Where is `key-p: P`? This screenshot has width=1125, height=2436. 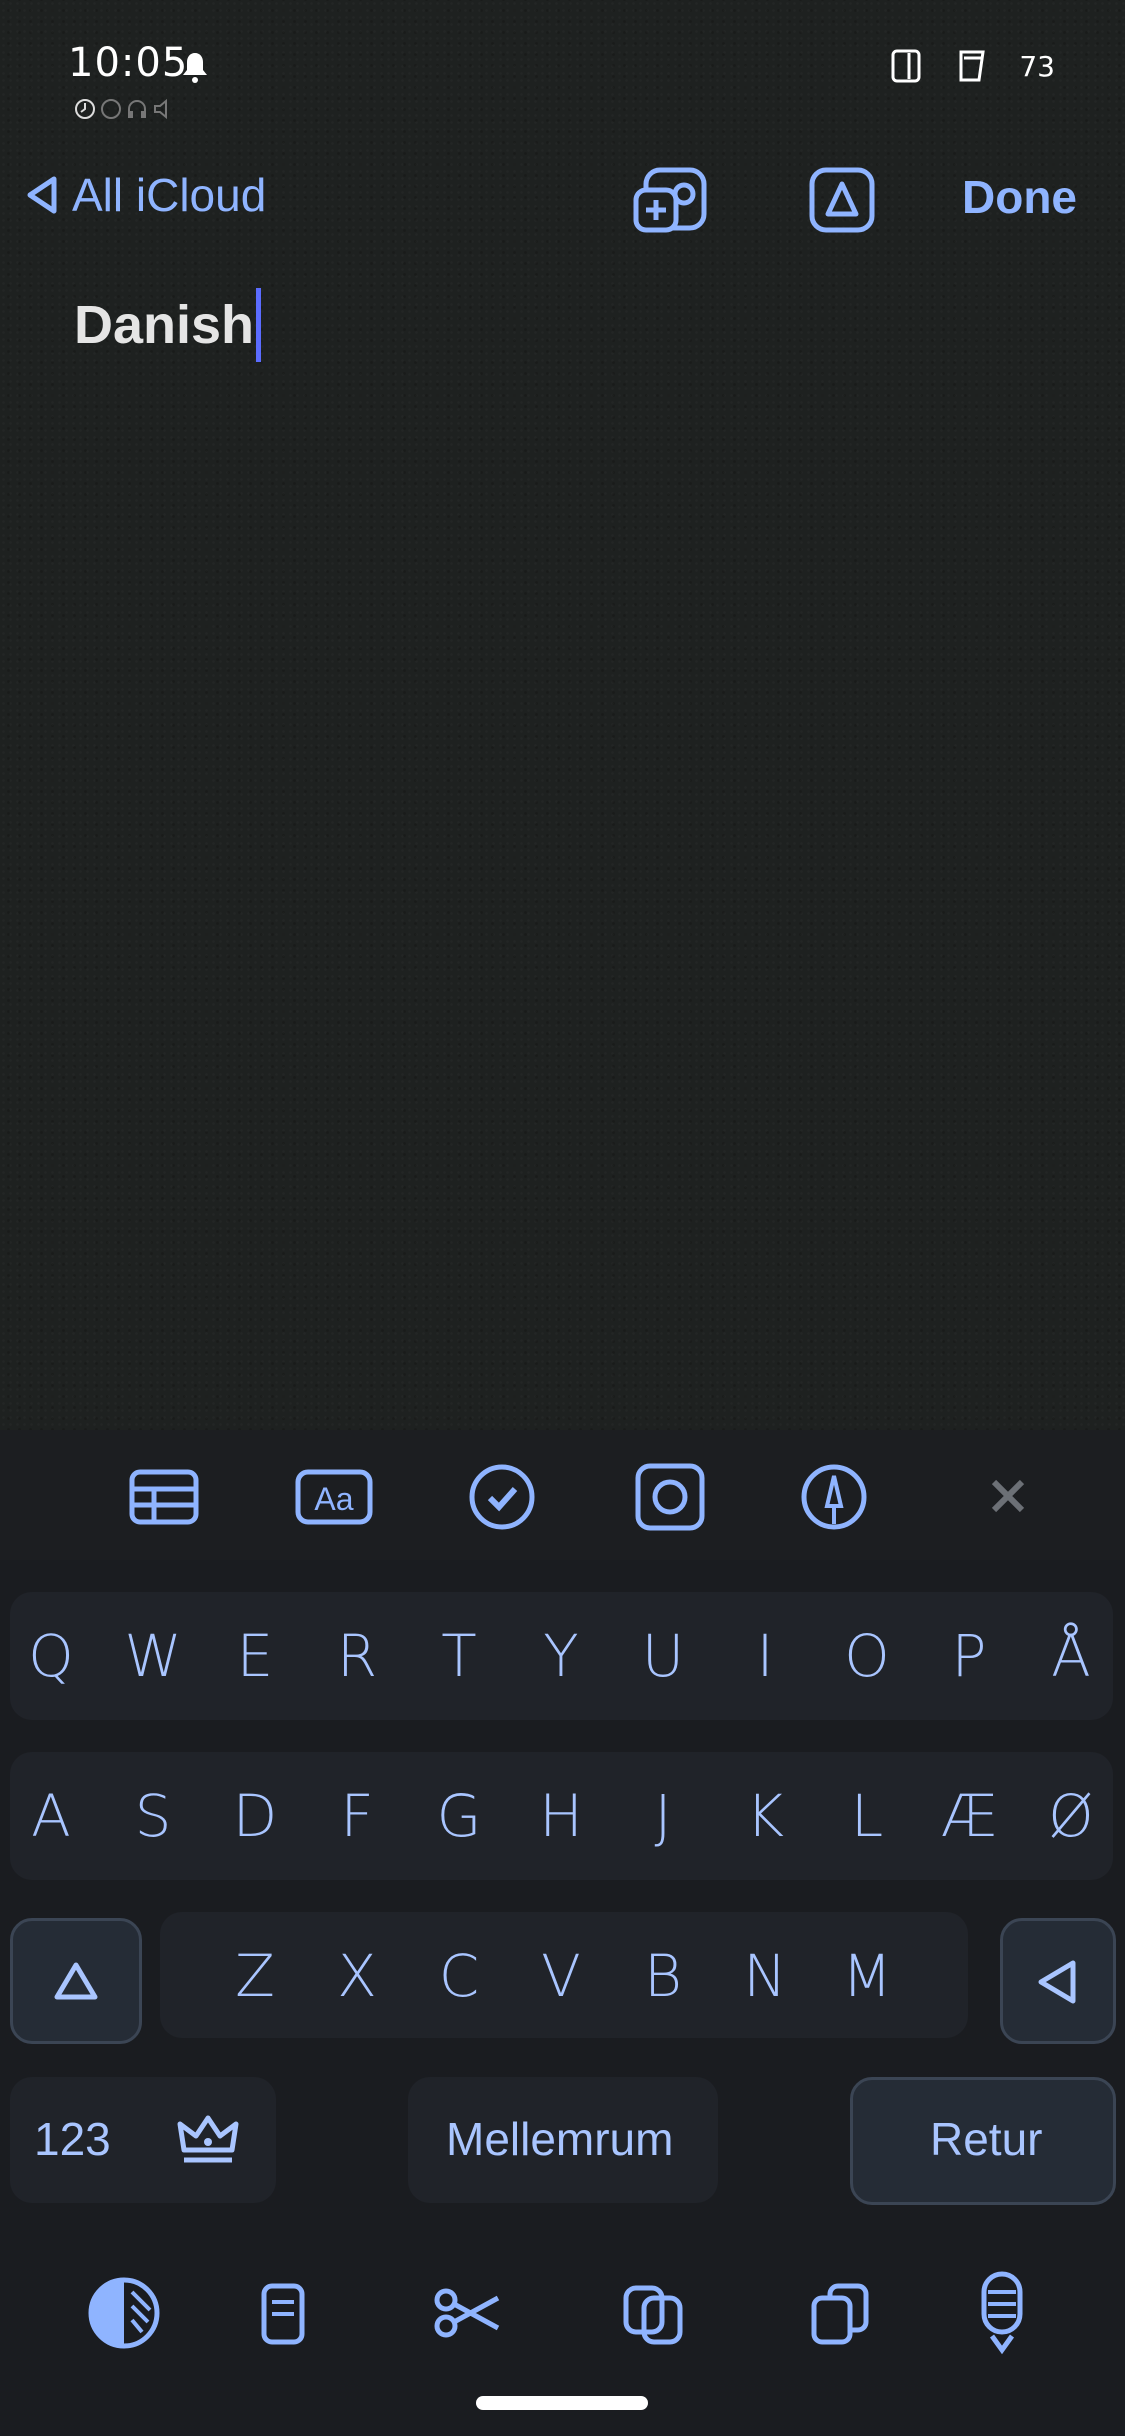 key-p: P is located at coordinates (969, 1656).